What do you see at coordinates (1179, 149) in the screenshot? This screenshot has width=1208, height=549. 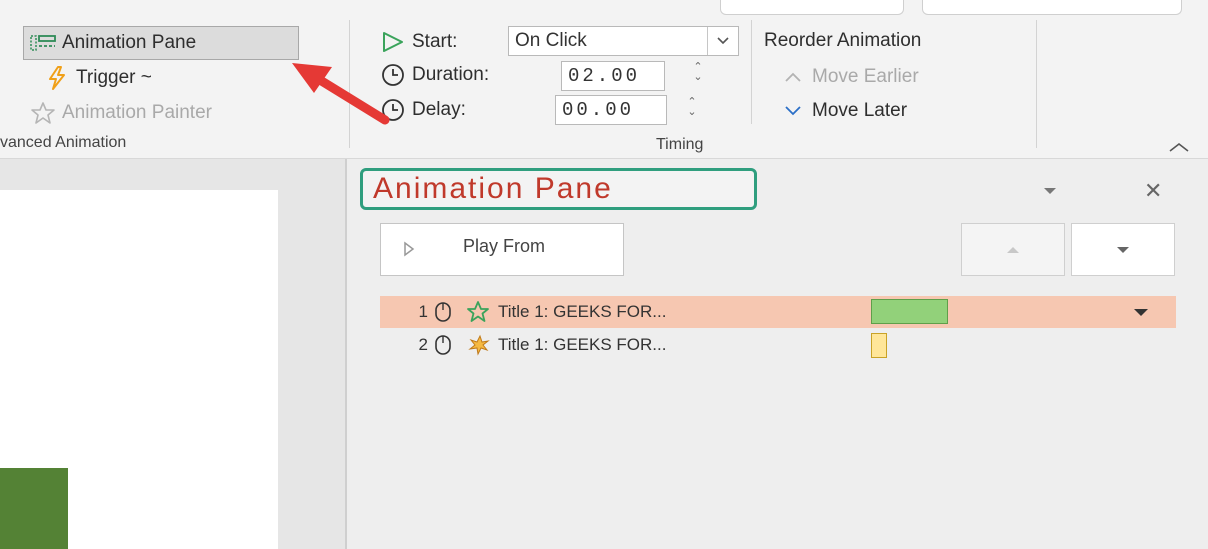 I see `collapse-ribbon-icon` at bounding box center [1179, 149].